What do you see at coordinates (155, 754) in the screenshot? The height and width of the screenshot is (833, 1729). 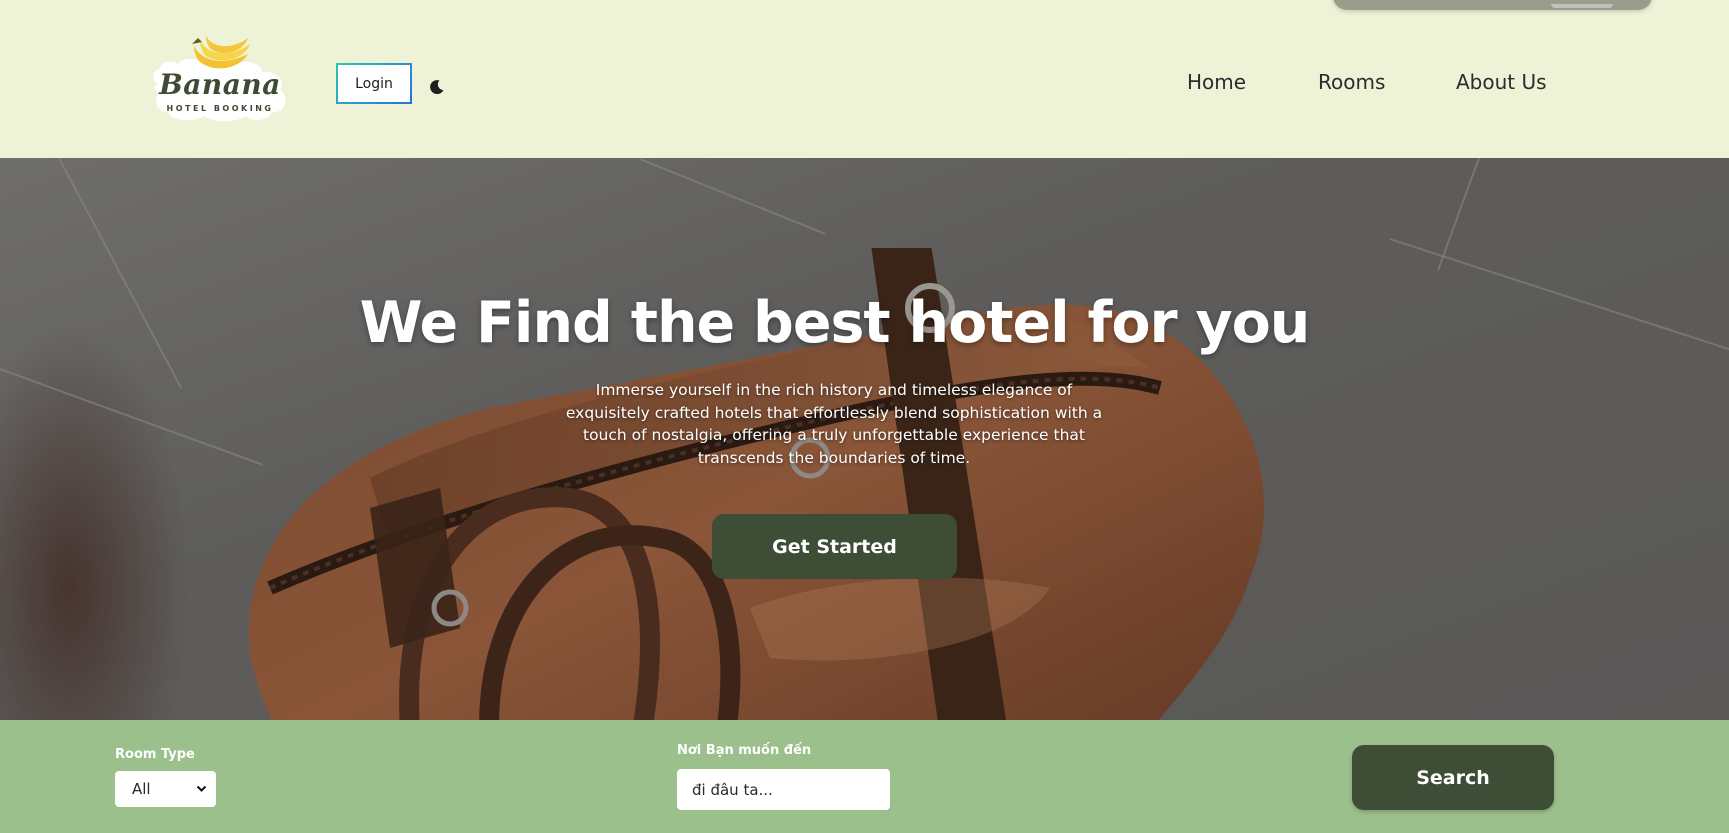 I see `room-type-label: Room Type` at bounding box center [155, 754].